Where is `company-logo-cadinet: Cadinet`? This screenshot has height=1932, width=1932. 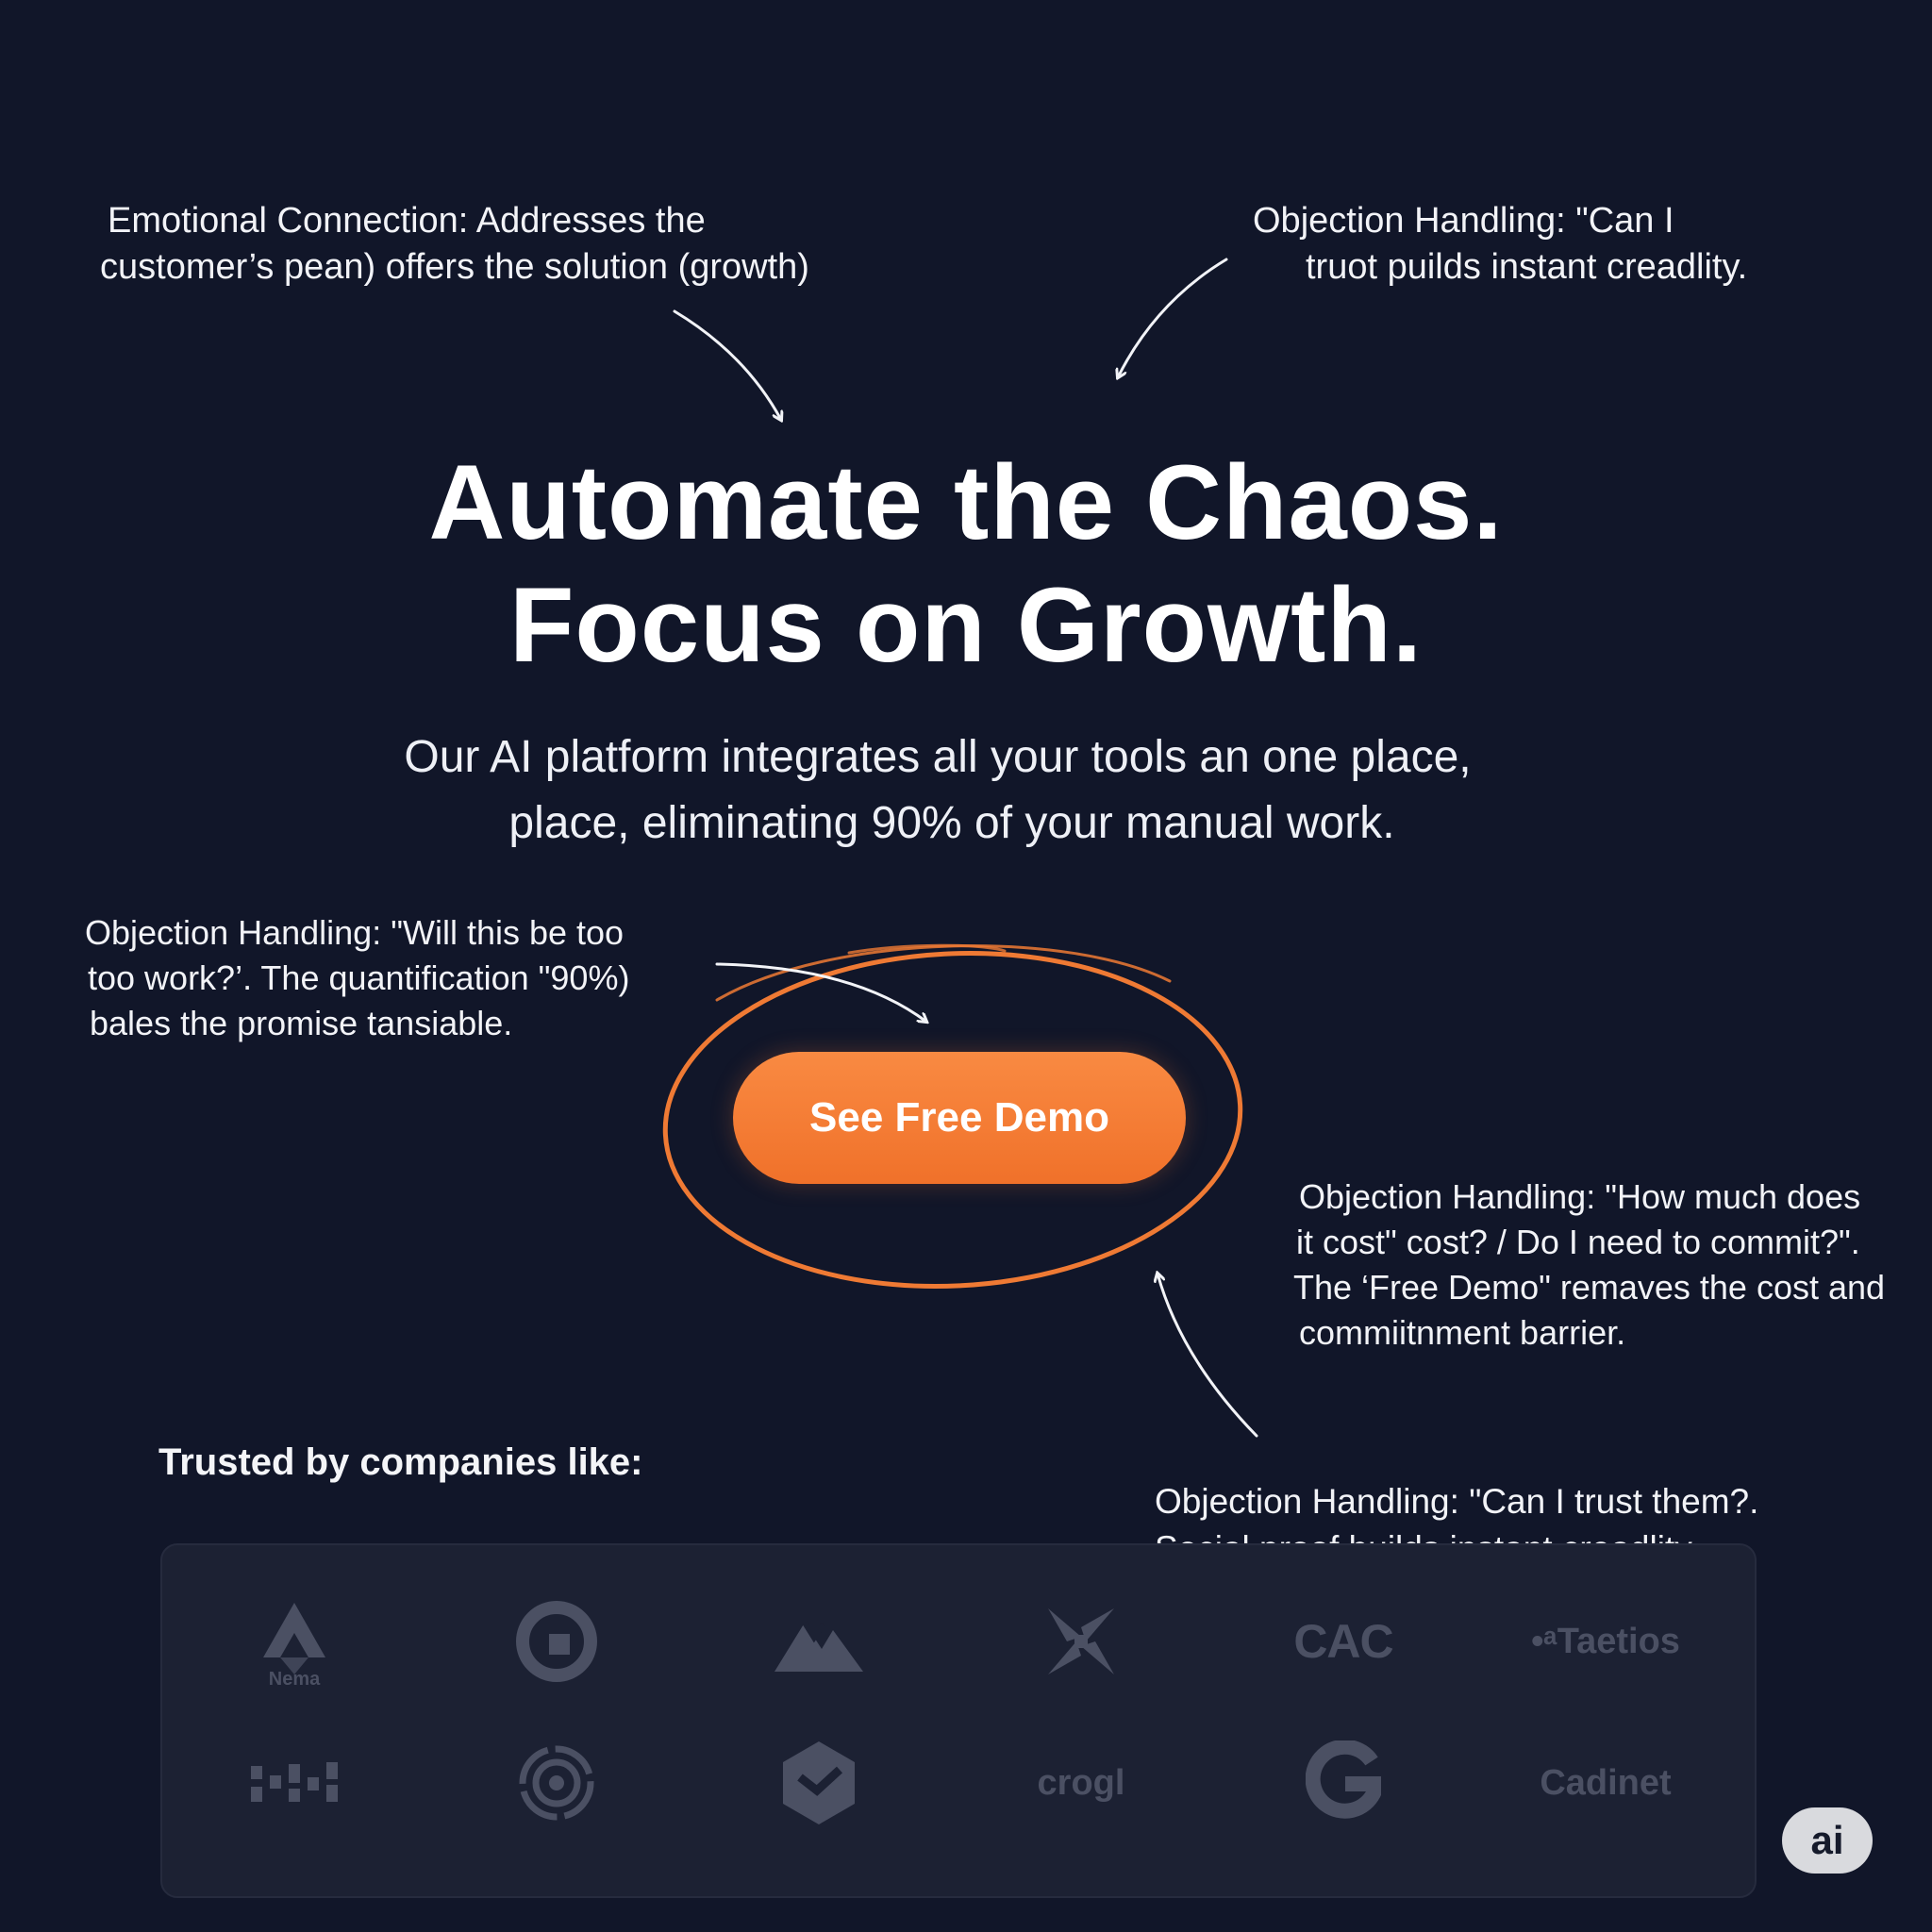 company-logo-cadinet: Cadinet is located at coordinates (1606, 1783).